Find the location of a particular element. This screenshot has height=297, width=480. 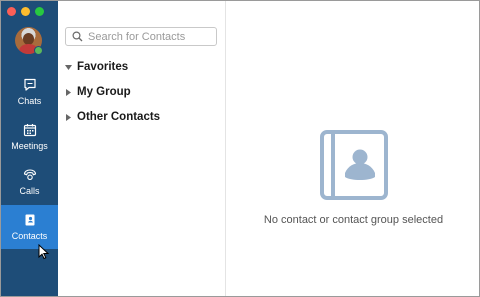

nav-meetings-label: Meetings is located at coordinates (29, 146).